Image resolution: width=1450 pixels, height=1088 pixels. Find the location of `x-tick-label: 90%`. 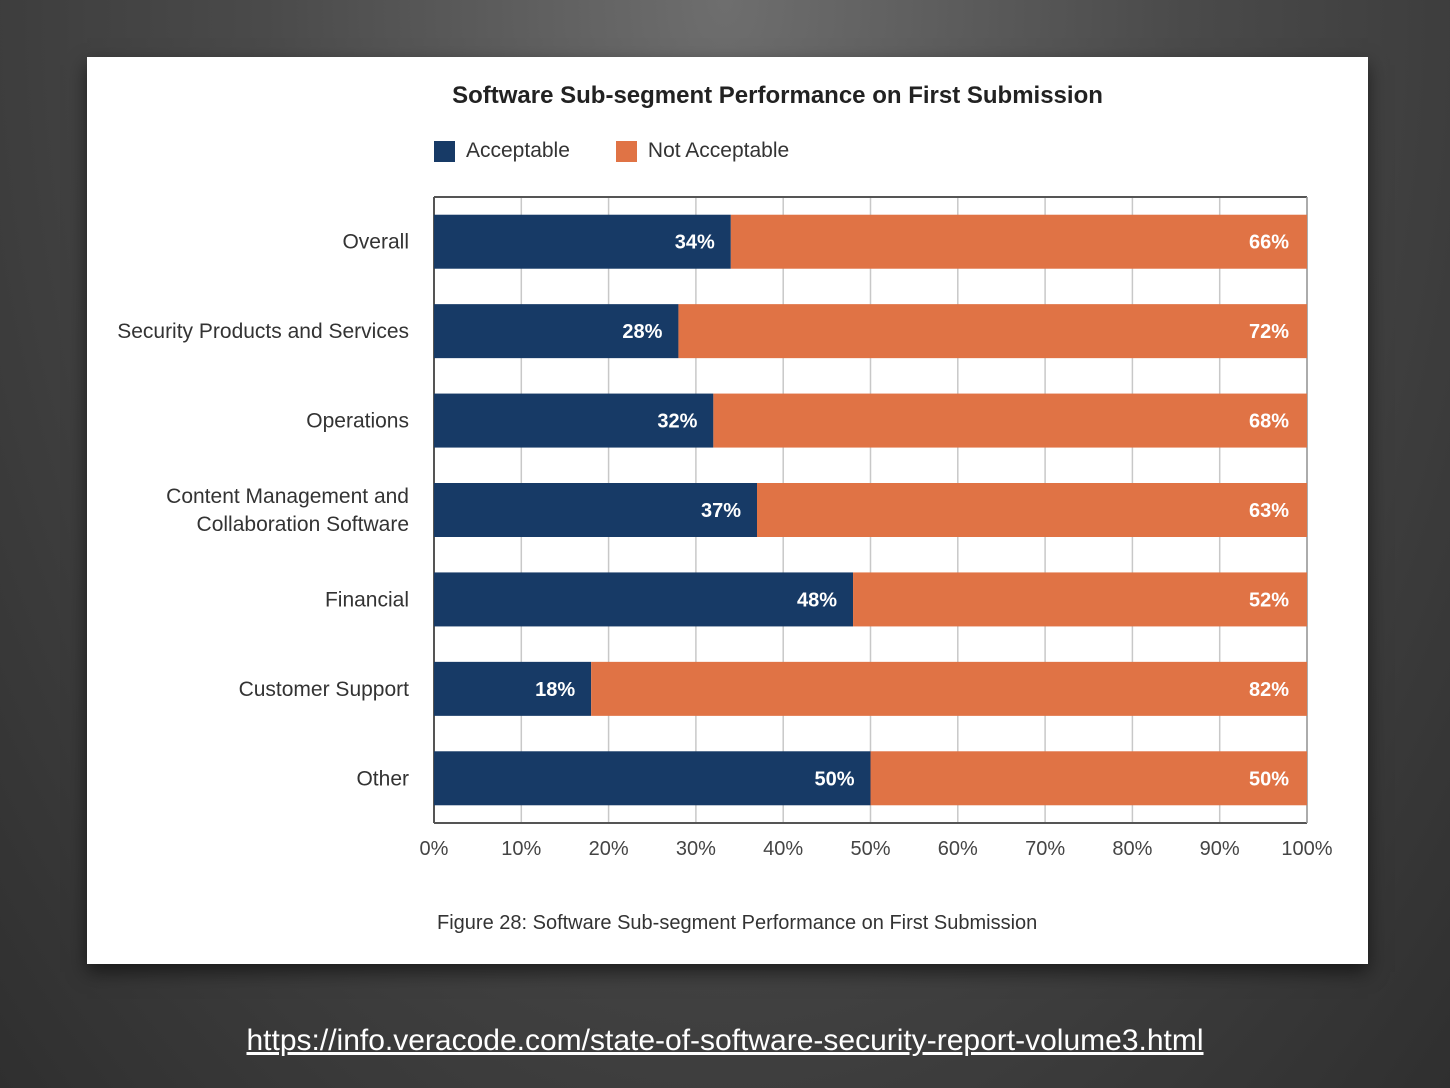

x-tick-label: 90% is located at coordinates (1220, 849).